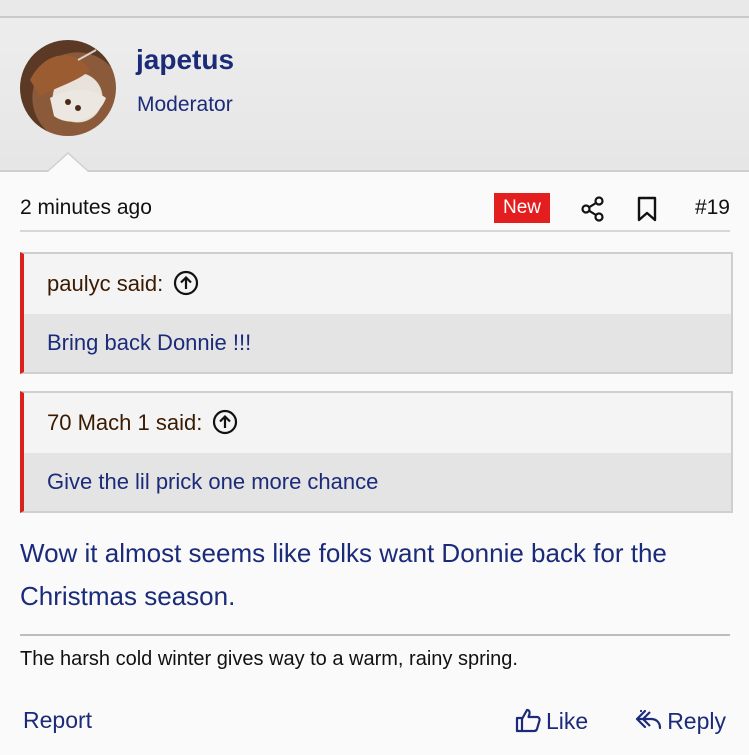 The height and width of the screenshot is (755, 749). What do you see at coordinates (185, 104) in the screenshot?
I see `user-title: Moderator` at bounding box center [185, 104].